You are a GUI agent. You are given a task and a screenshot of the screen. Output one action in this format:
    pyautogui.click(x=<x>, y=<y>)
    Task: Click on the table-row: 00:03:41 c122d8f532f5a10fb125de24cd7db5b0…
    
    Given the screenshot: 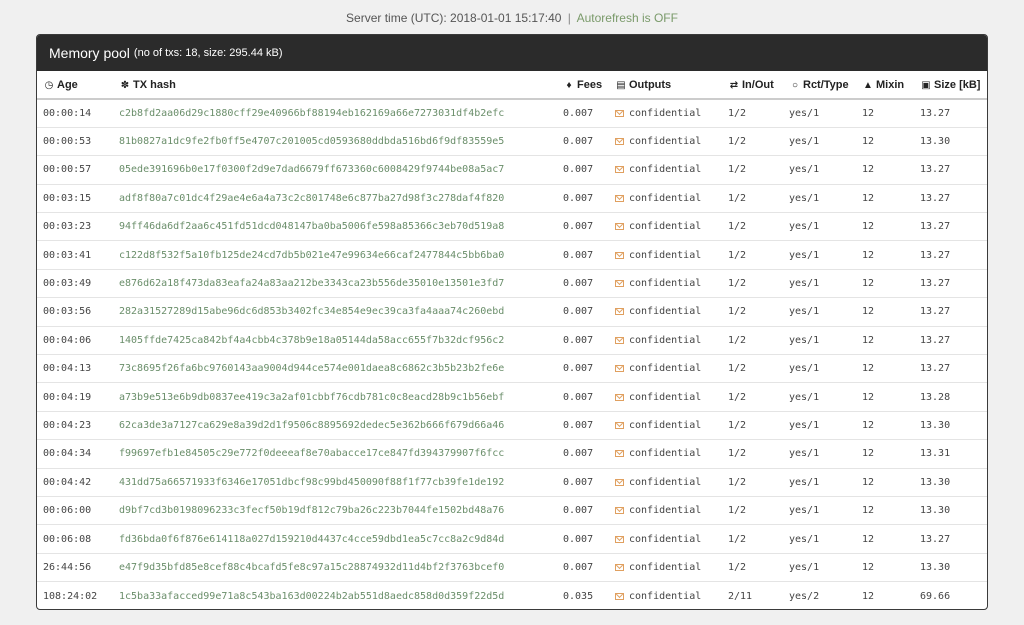 What is the action you would take?
    pyautogui.click(x=512, y=255)
    